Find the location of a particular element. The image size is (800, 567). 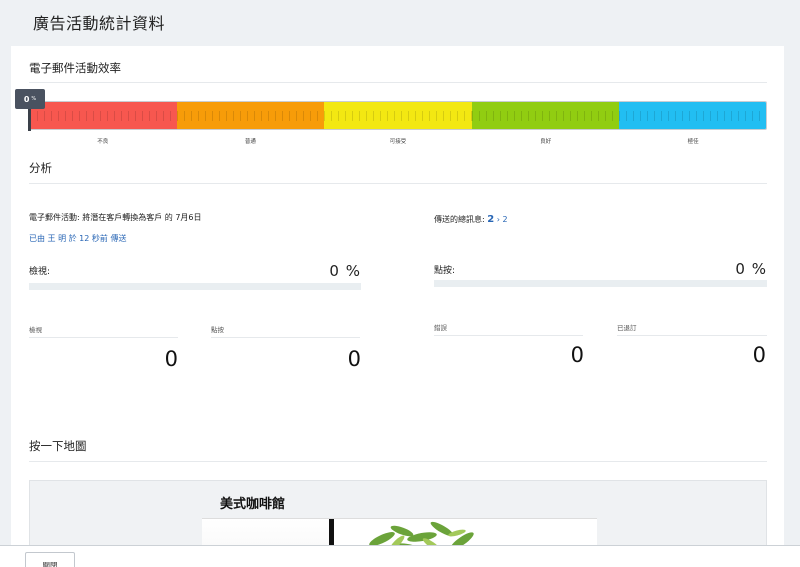

gauge-segment-acceptable is located at coordinates (398, 115).